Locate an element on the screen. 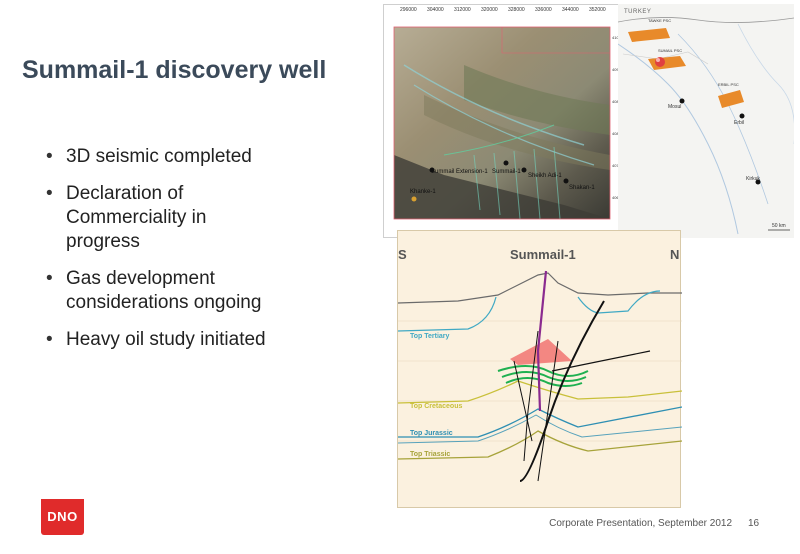 The height and width of the screenshot is (554, 800). map-tick-label: 344000 is located at coordinates (570, 10).